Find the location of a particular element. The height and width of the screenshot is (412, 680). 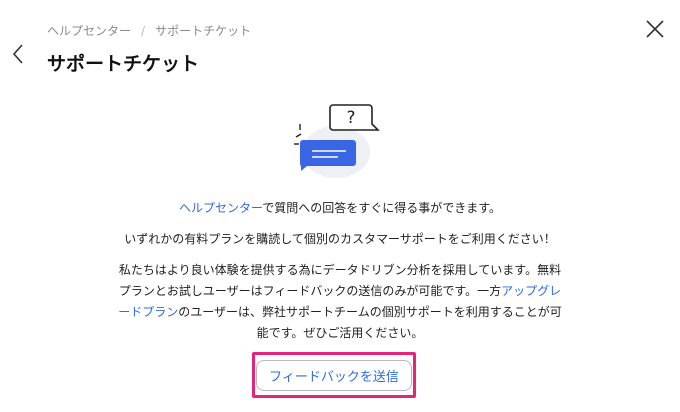

page-title: サポートチケット is located at coordinates (123, 64).